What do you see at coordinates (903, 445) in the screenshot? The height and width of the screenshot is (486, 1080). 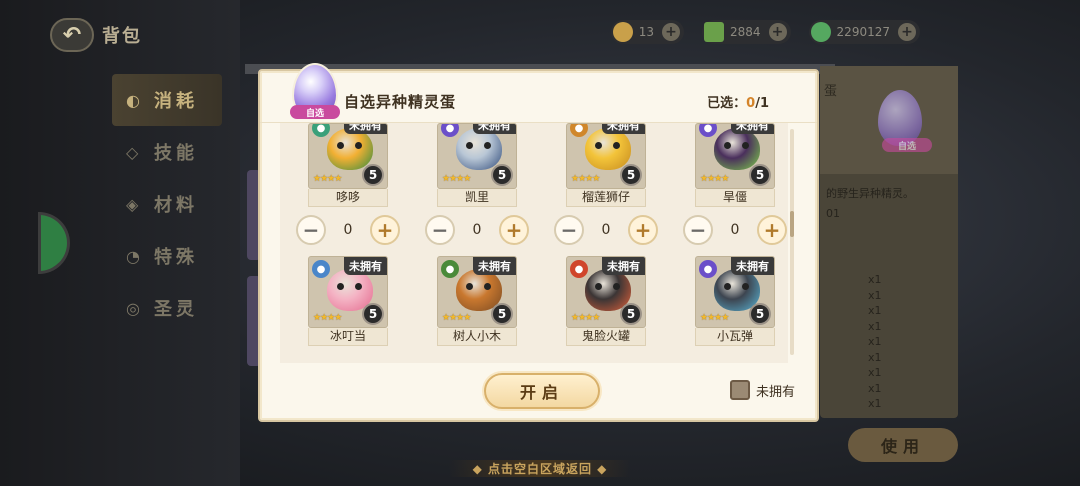 I see `use-button: 使用` at bounding box center [903, 445].